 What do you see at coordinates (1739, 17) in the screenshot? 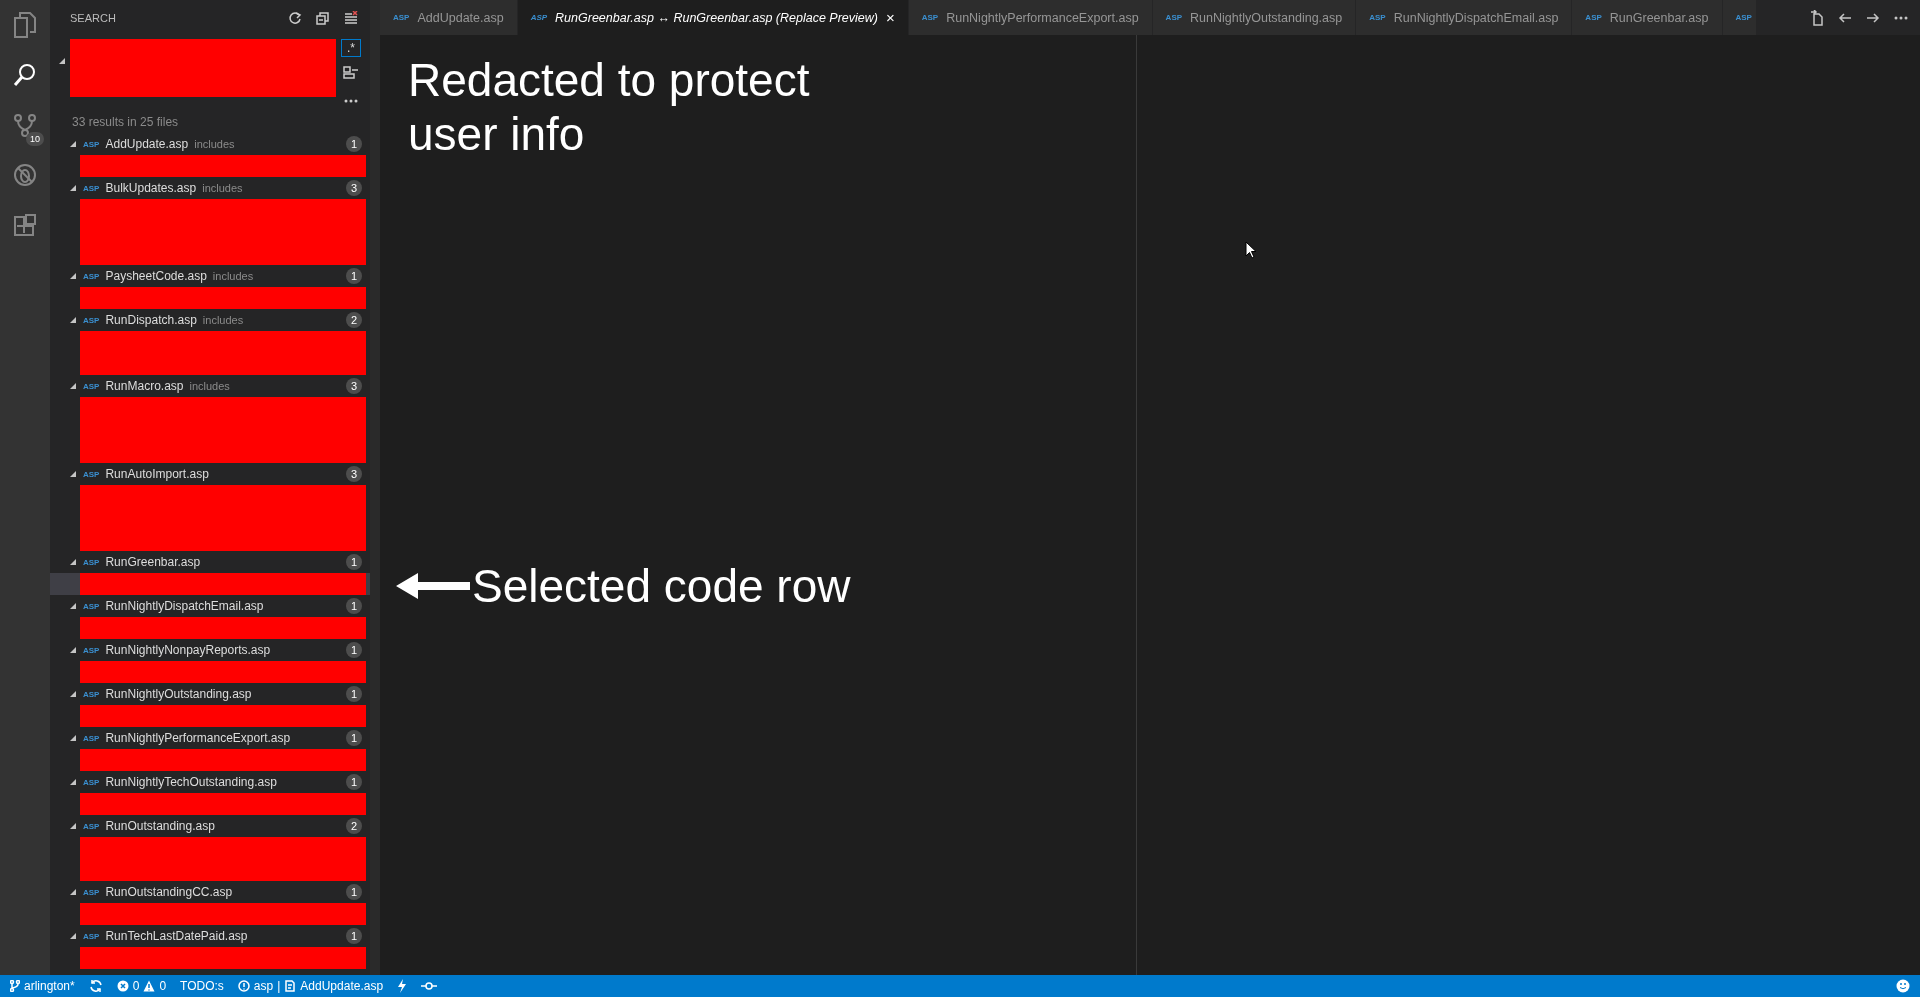
I see `editor-tab: ASP` at bounding box center [1739, 17].